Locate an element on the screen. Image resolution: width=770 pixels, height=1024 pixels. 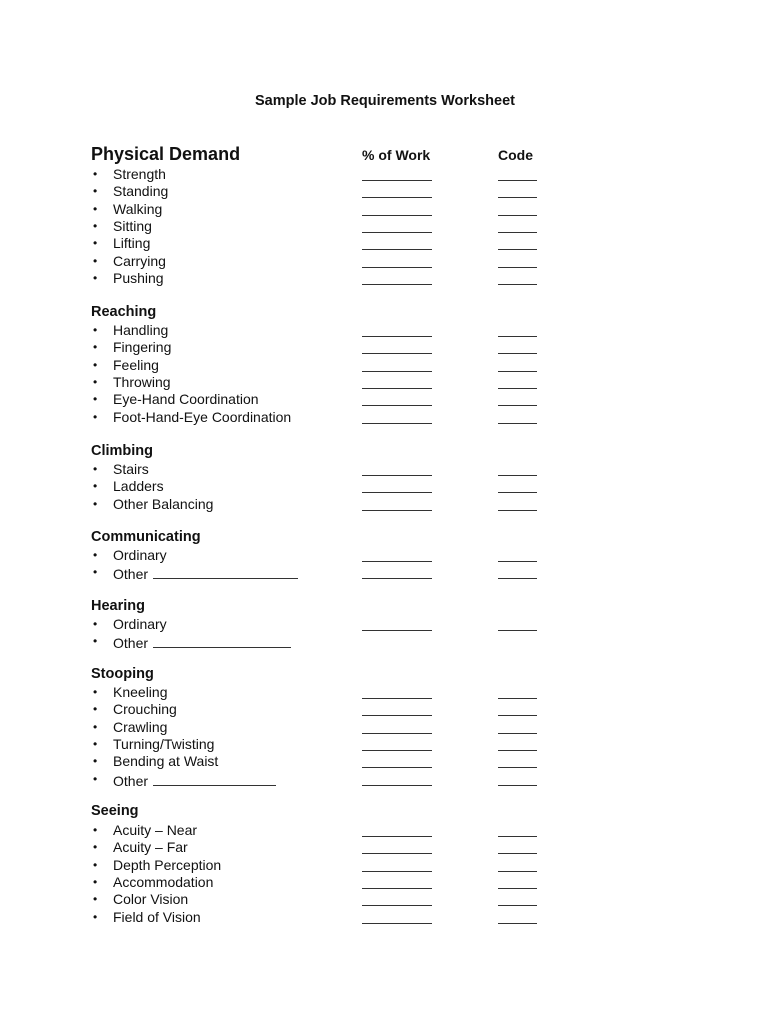
section-title: Climbing is located at coordinates (122, 451).